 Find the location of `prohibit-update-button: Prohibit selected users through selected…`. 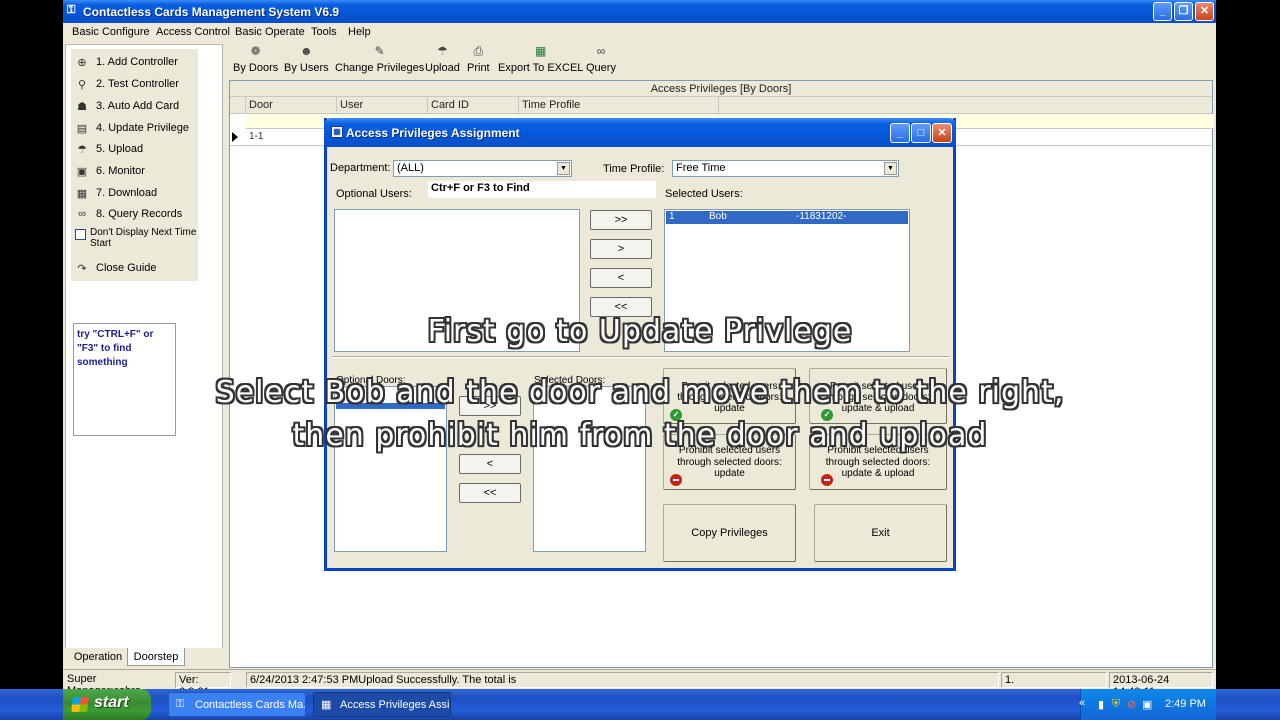

prohibit-update-button: Prohibit selected users through selected… is located at coordinates (729, 462).